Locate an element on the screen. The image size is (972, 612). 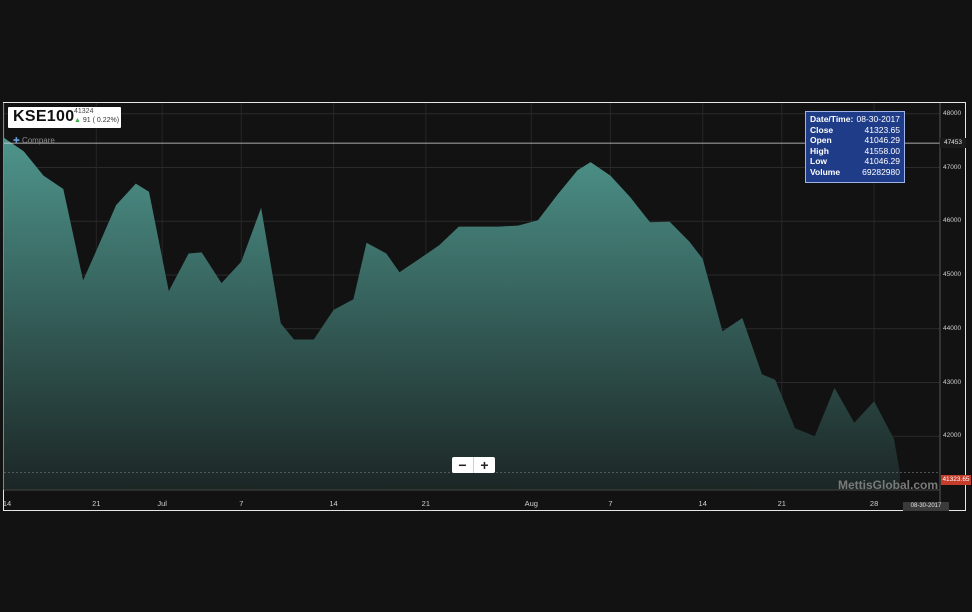
tooltip-value: 41558.00 is located at coordinates (882, 150).